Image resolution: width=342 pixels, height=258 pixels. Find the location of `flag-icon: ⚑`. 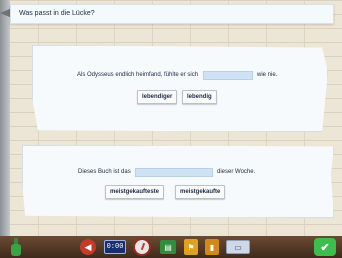

flag-icon: ⚑ is located at coordinates (191, 247).